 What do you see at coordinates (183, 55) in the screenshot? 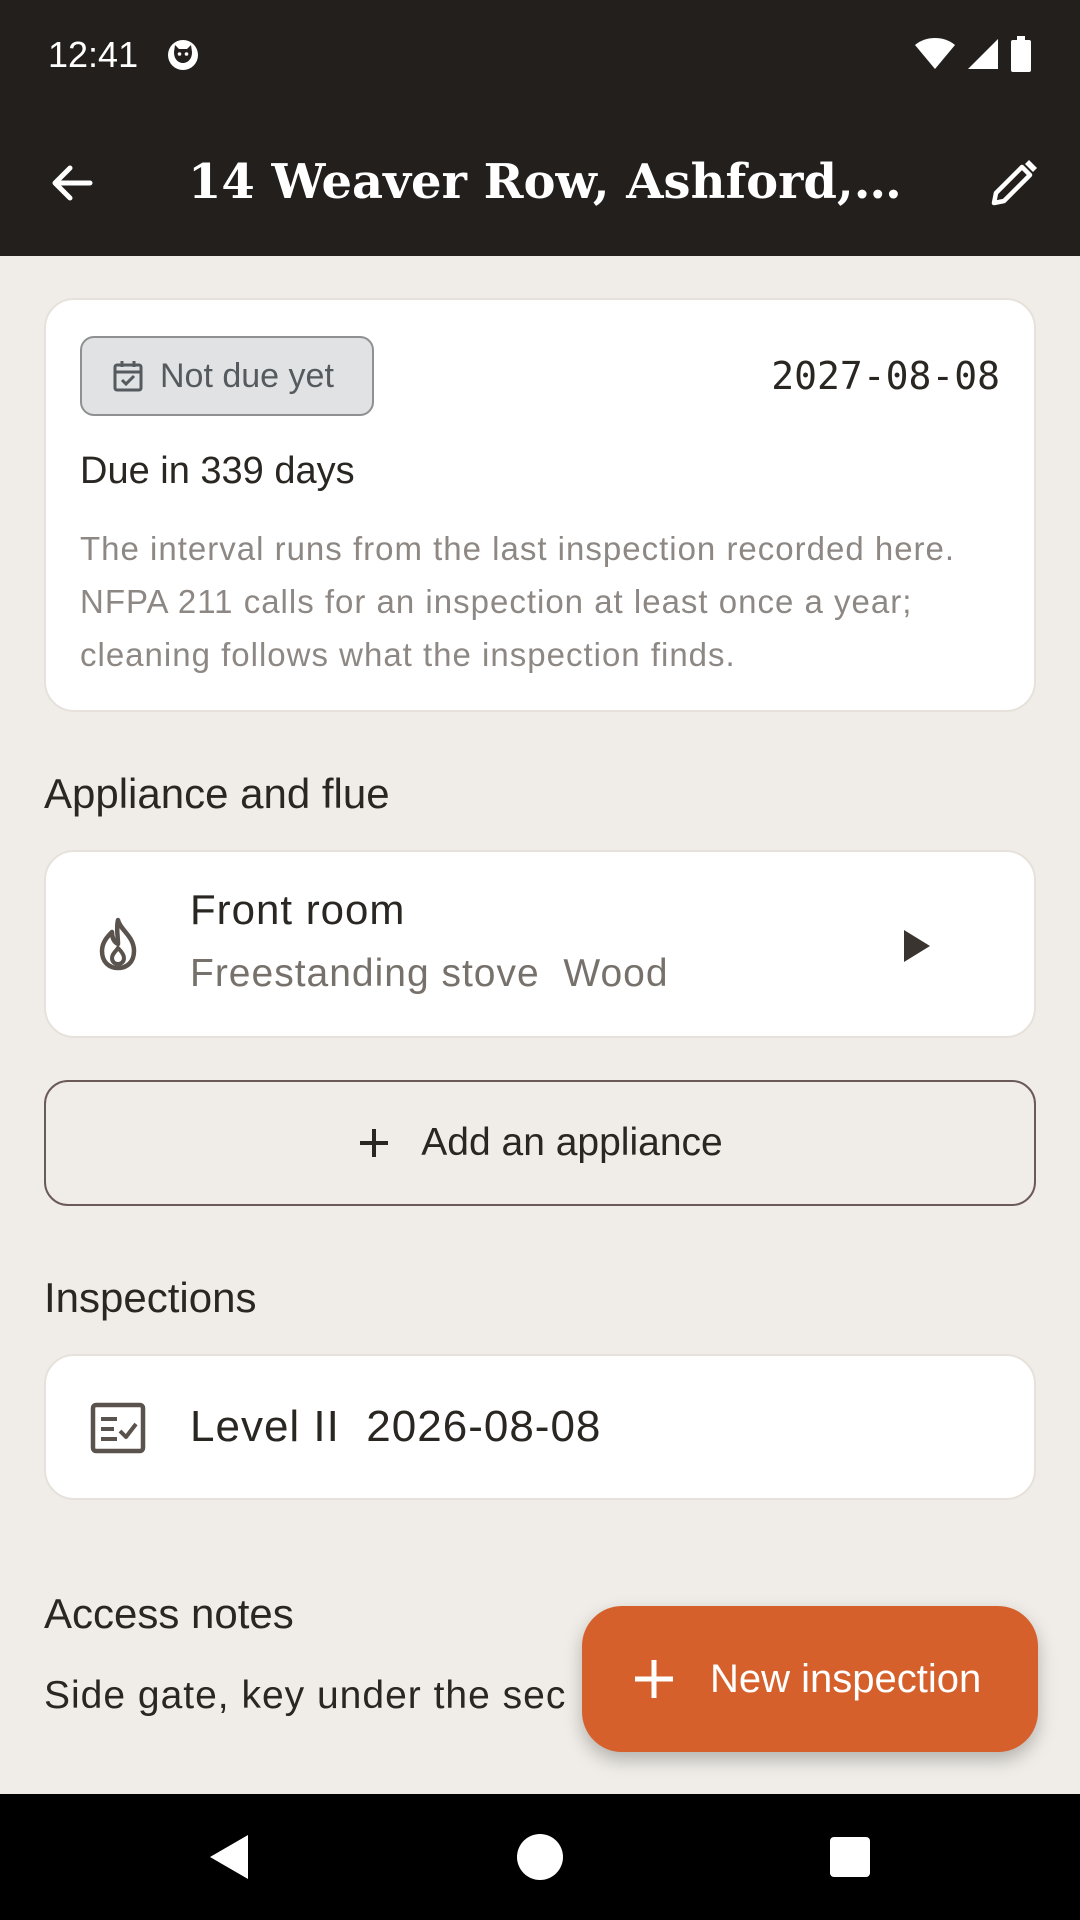
I see `cat-notification-icon` at bounding box center [183, 55].